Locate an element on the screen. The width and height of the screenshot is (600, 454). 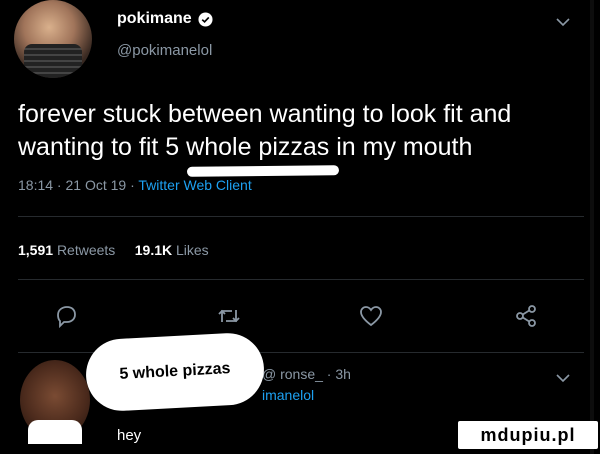
retweet-icon is located at coordinates (229, 316).